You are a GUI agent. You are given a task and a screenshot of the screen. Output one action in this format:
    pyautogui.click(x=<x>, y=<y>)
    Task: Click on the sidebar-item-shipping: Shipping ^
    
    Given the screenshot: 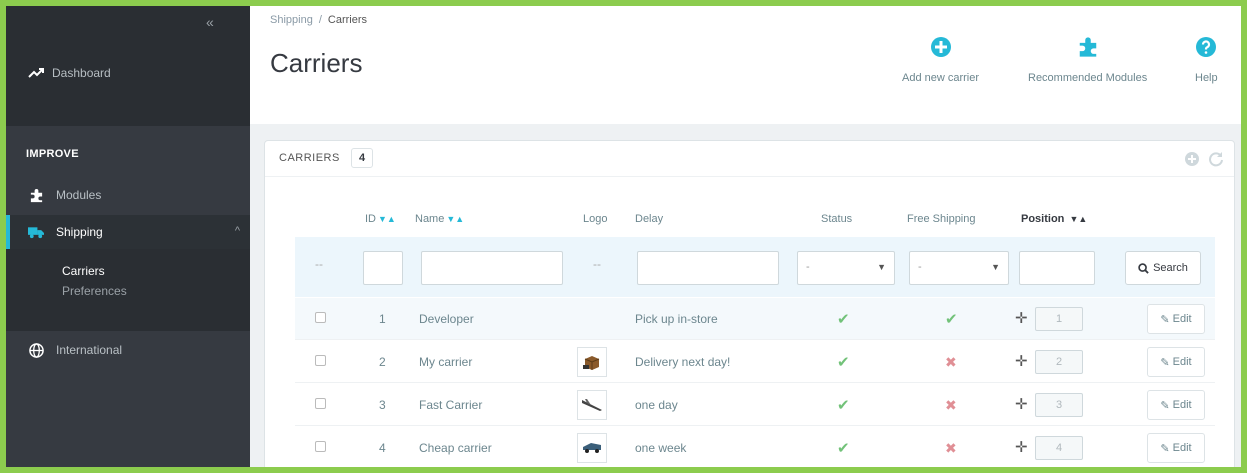 What is the action you would take?
    pyautogui.click(x=128, y=232)
    